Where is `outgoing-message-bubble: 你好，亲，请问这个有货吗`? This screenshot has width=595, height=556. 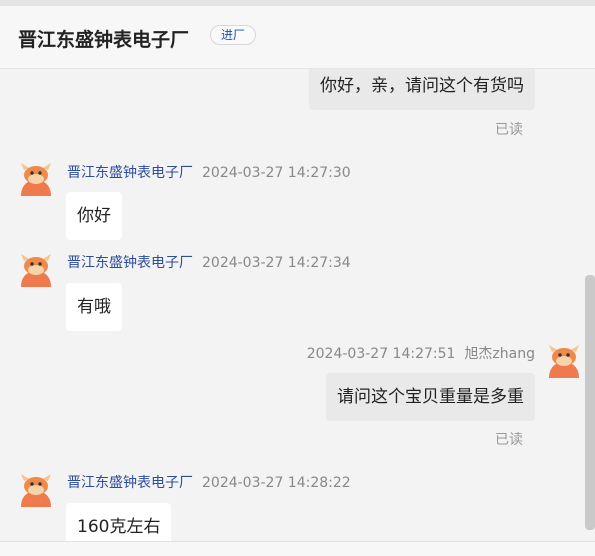
outgoing-message-bubble: 你好，亲，请问这个有货吗 is located at coordinates (422, 89).